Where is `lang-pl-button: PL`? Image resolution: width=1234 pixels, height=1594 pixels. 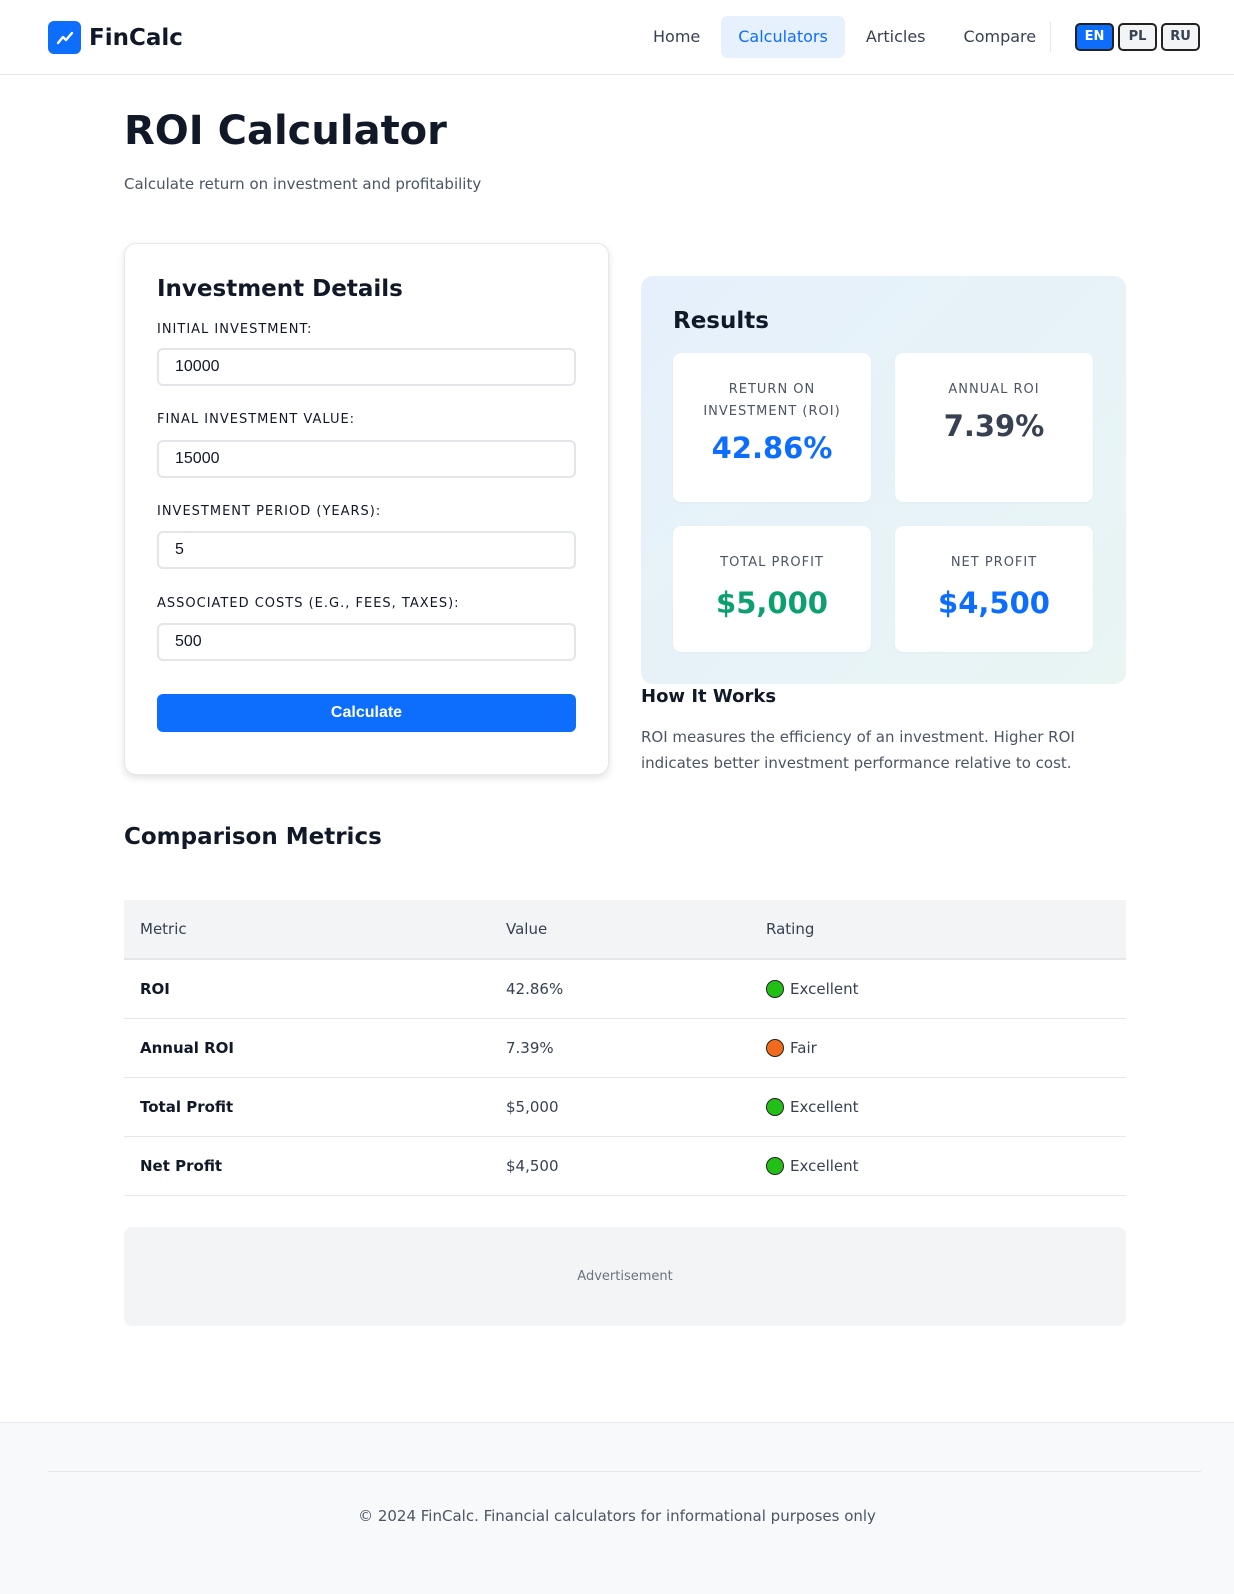
lang-pl-button: PL is located at coordinates (1137, 37).